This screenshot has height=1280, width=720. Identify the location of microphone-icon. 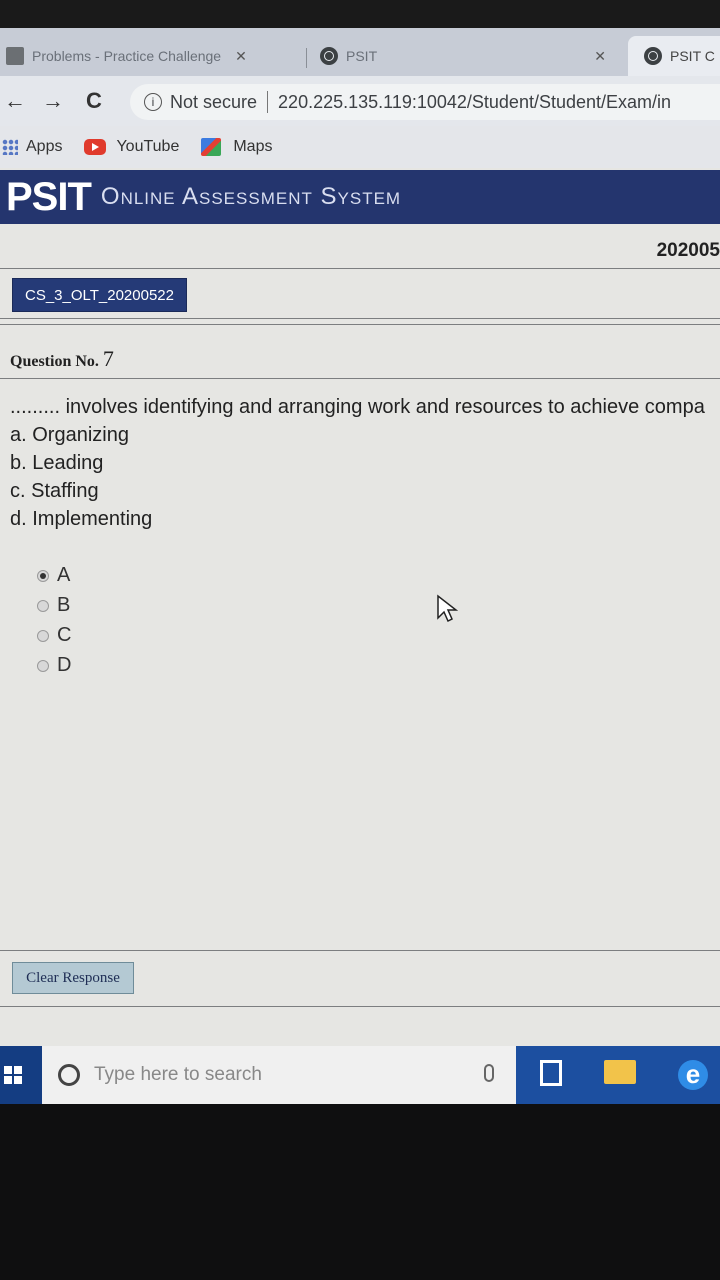
(489, 1073).